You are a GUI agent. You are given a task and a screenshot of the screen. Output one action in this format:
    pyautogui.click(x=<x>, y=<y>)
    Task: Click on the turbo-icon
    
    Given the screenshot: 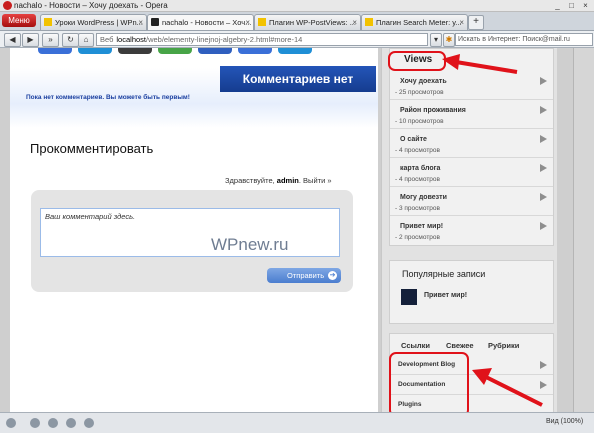 What is the action you would take?
    pyautogui.click(x=53, y=423)
    